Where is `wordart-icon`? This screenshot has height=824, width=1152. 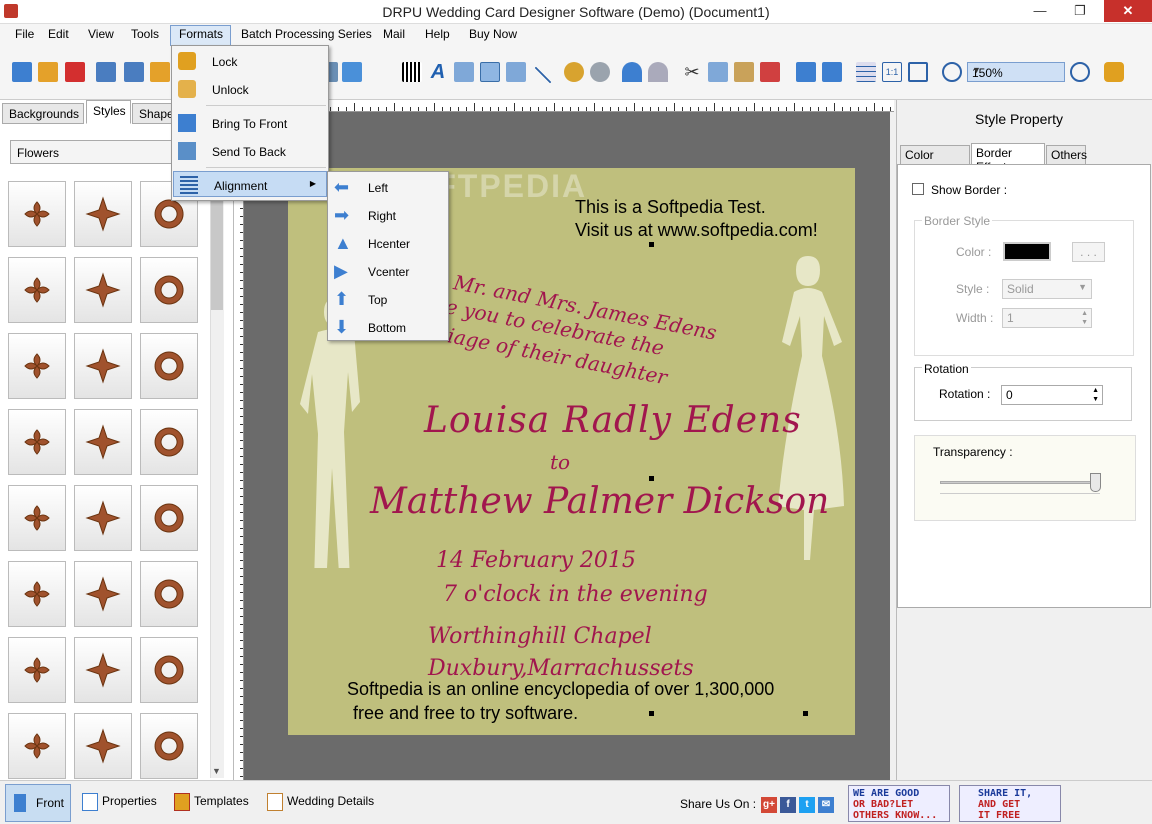
wordart-icon is located at coordinates (464, 72).